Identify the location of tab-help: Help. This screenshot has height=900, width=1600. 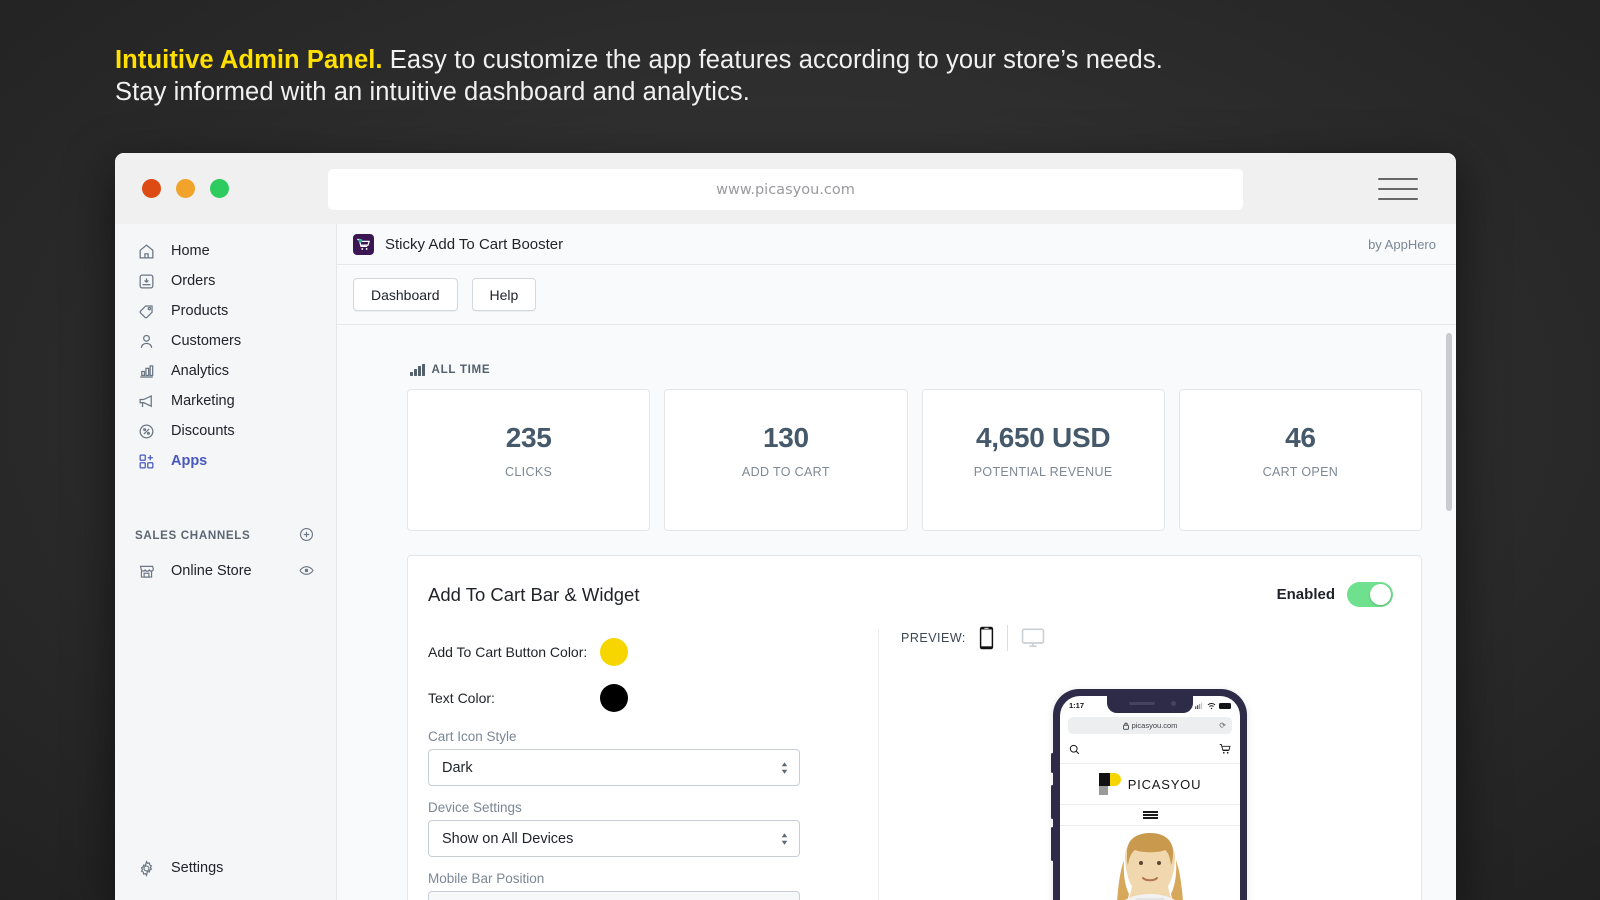
(504, 294).